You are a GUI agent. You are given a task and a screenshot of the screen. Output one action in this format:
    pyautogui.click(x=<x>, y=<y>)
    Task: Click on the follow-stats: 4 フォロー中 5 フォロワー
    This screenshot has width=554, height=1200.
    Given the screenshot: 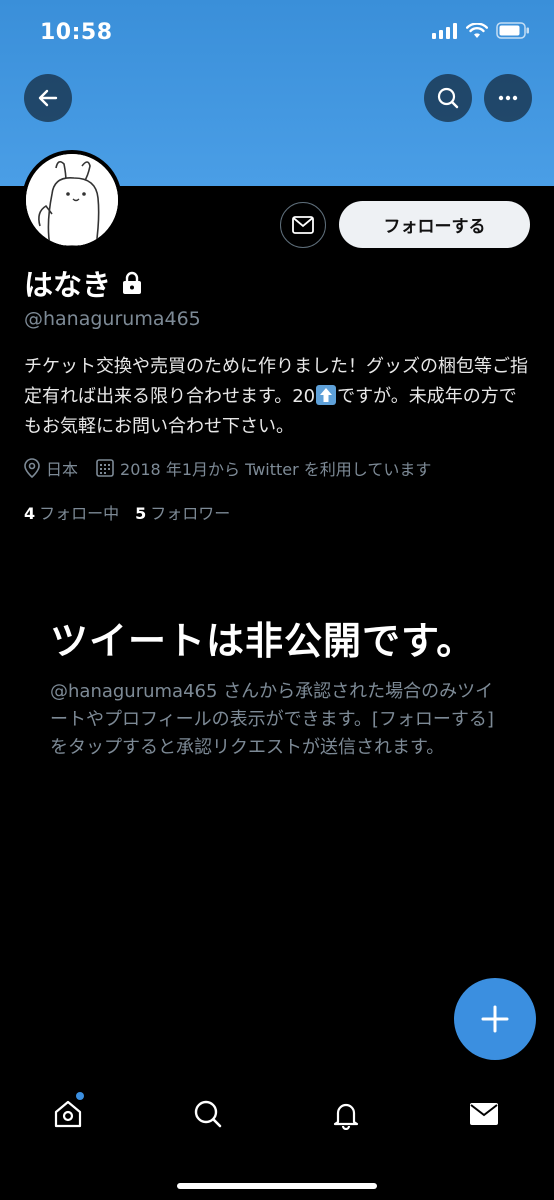 What is the action you would take?
    pyautogui.click(x=135, y=512)
    